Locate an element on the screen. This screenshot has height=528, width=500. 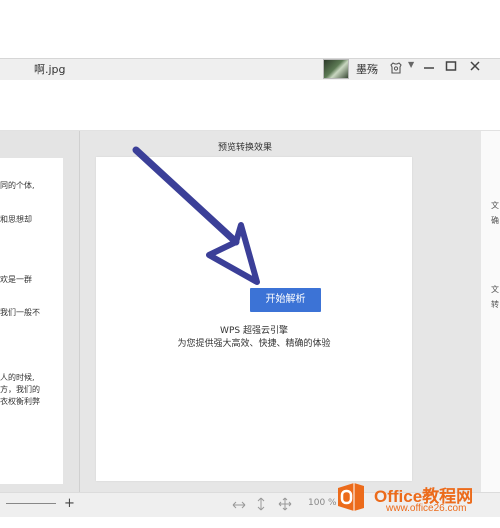
chevron-down-icon: ▼ is located at coordinates (411, 64).